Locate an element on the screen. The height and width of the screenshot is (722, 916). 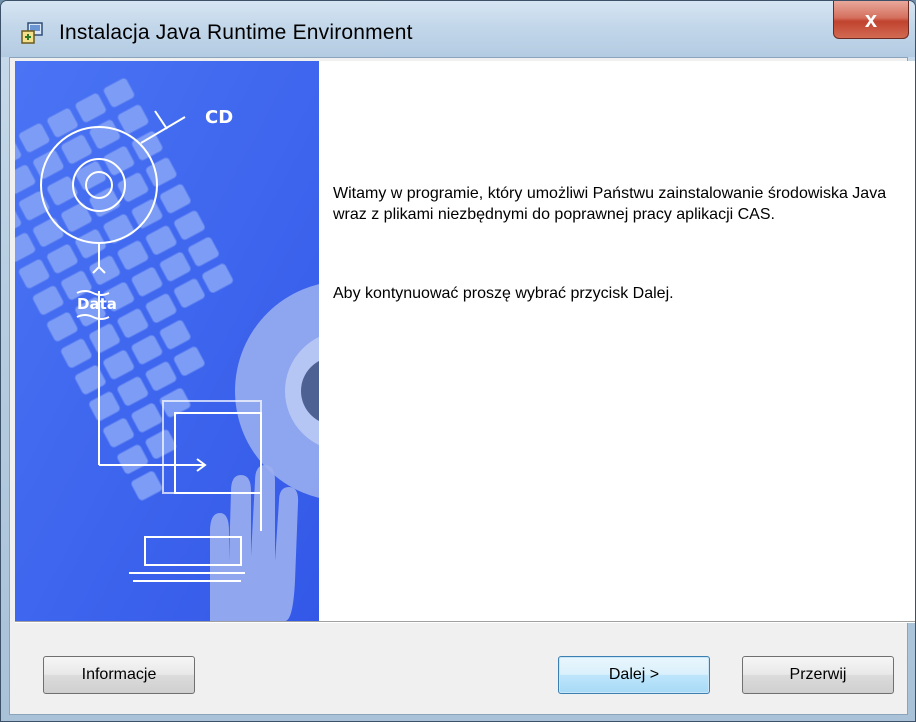
info-button: Informacje is located at coordinates (119, 675).